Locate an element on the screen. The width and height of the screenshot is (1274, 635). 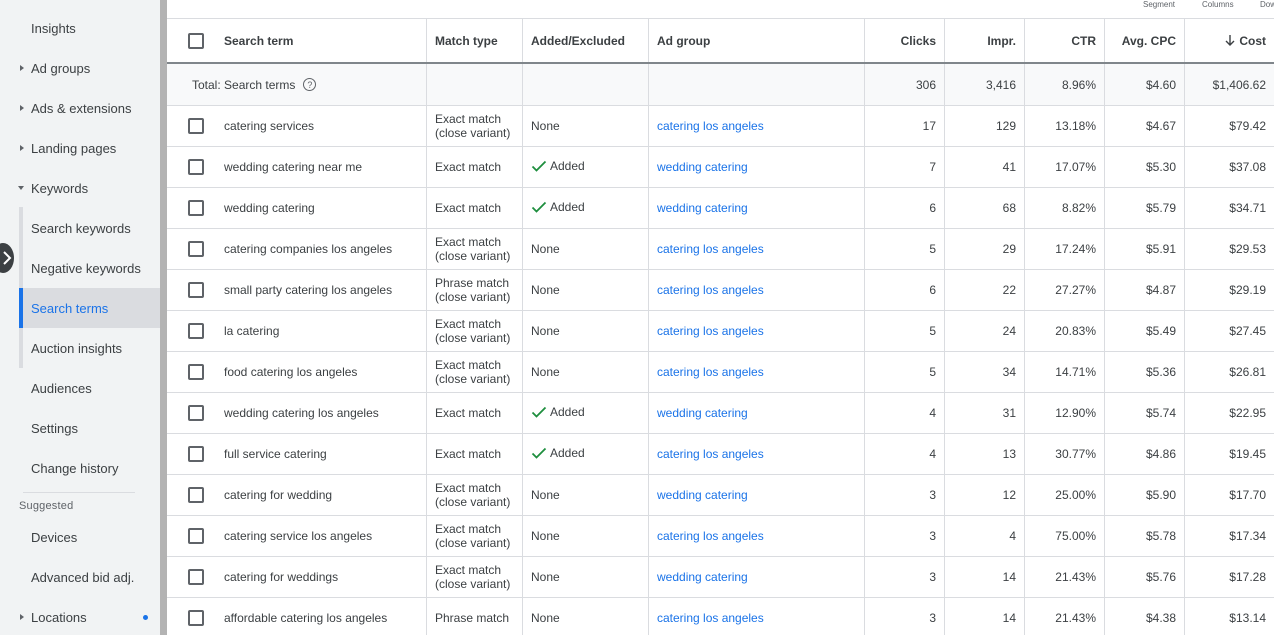
sidebar-item-search-keywords: Search keywords is located at coordinates (80, 228).